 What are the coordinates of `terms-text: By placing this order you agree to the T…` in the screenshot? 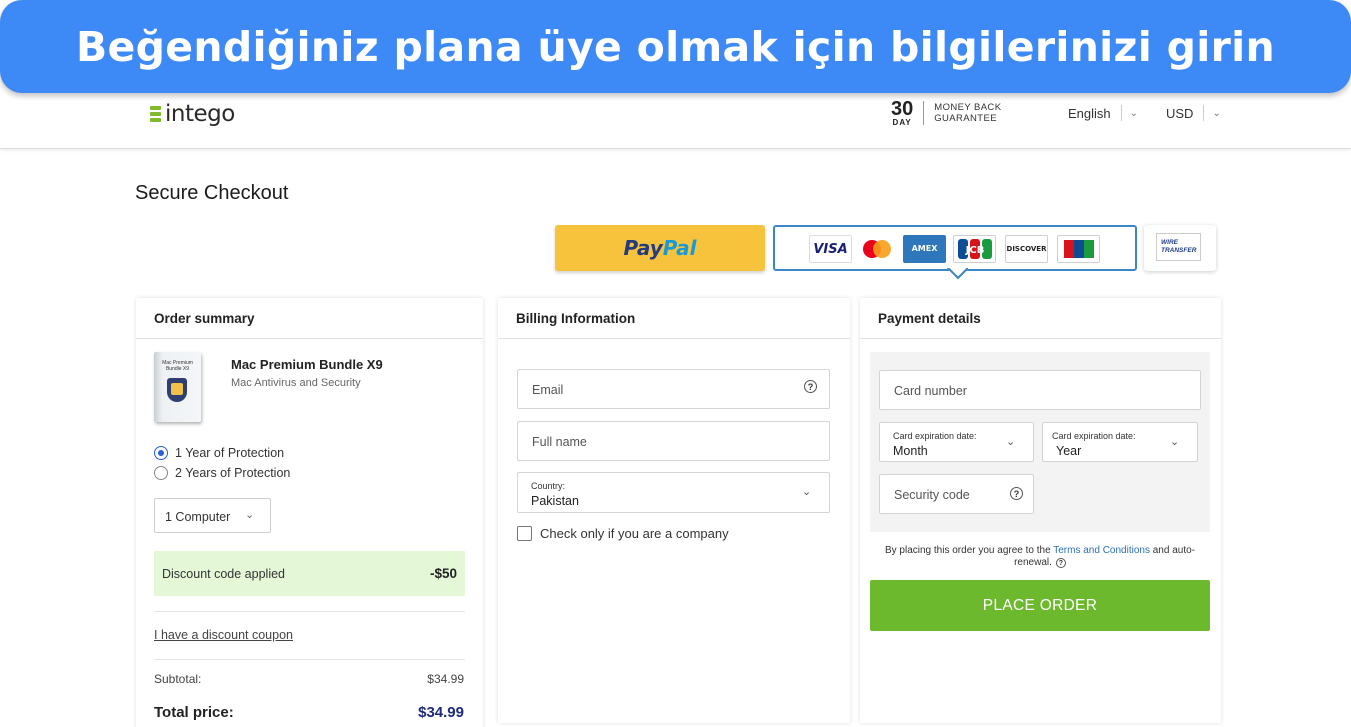 It's located at (1040, 556).